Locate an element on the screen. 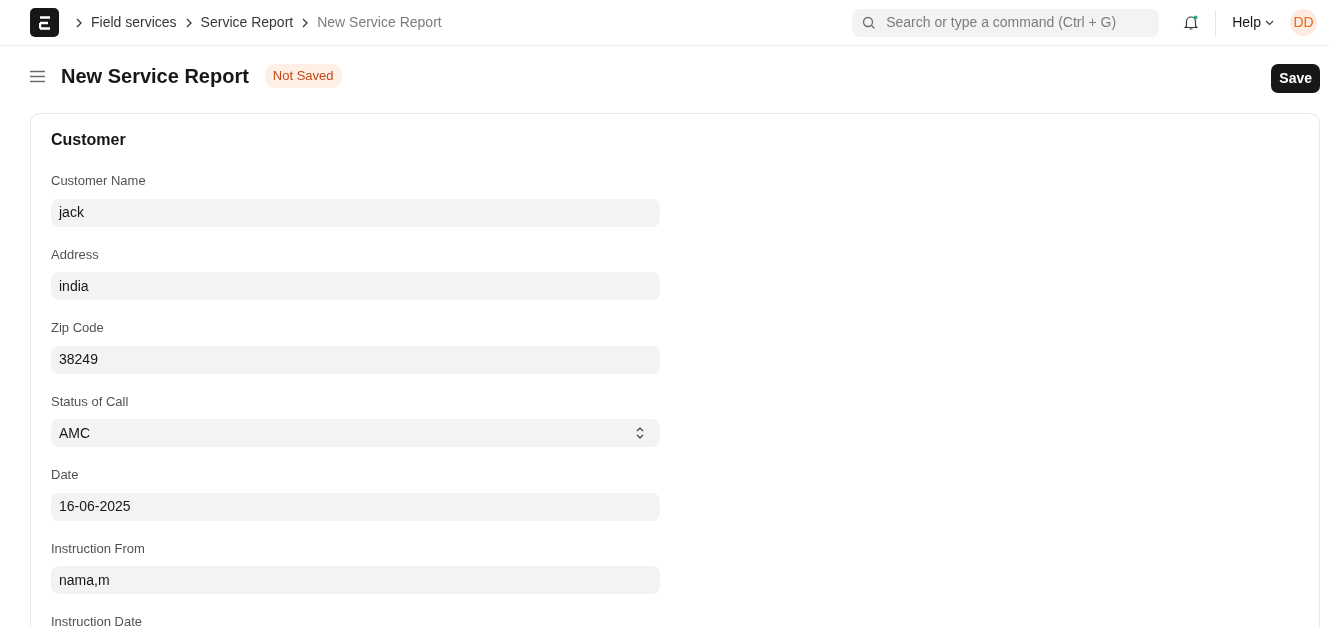 The image size is (1329, 627). help-menu-button: Help is located at coordinates (1253, 22).